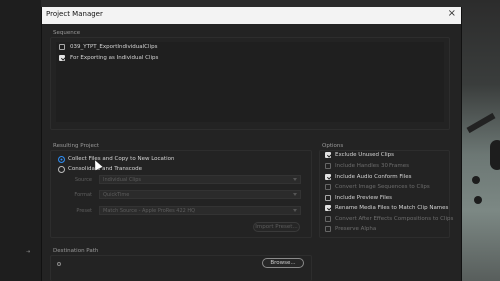 The width and height of the screenshot is (500, 281). Describe the element at coordinates (122, 180) in the screenshot. I see `source-value: Individual Clips` at that location.